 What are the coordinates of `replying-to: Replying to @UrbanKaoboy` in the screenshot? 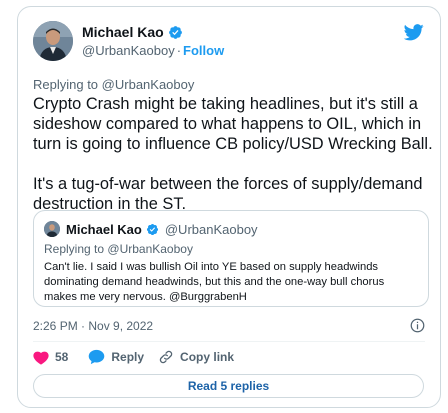 It's located at (113, 84).